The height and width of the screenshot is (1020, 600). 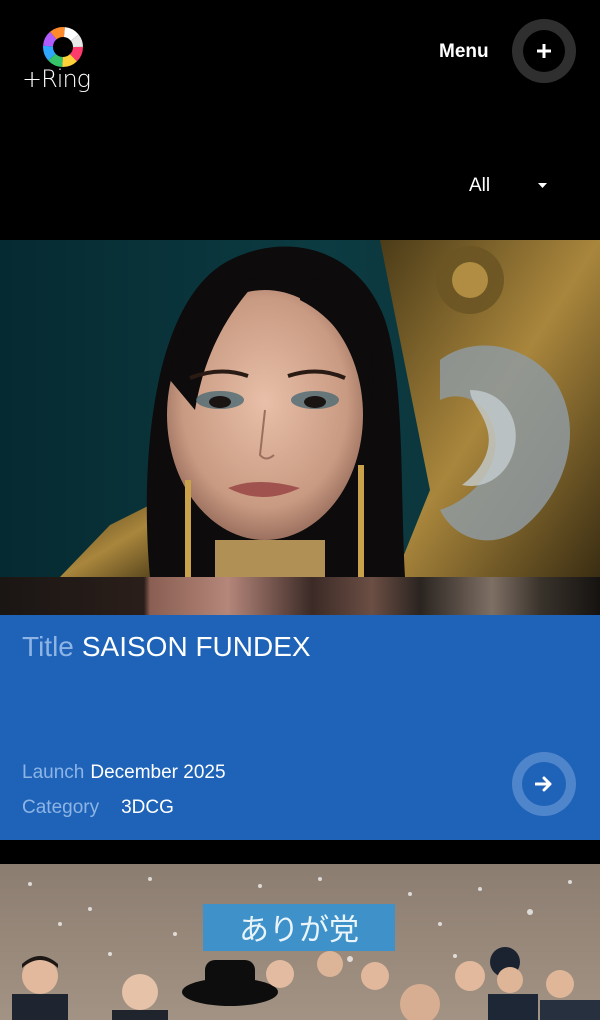 What do you see at coordinates (61, 807) in the screenshot?
I see `category-key: Category` at bounding box center [61, 807].